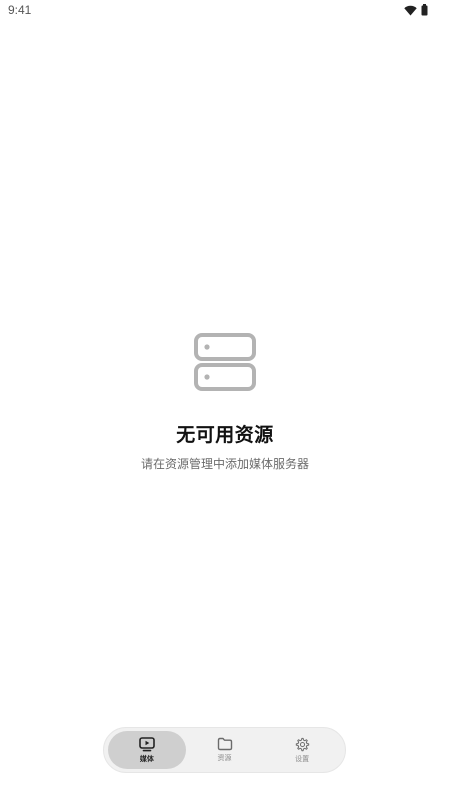  I want to click on folder-icon, so click(224, 744).